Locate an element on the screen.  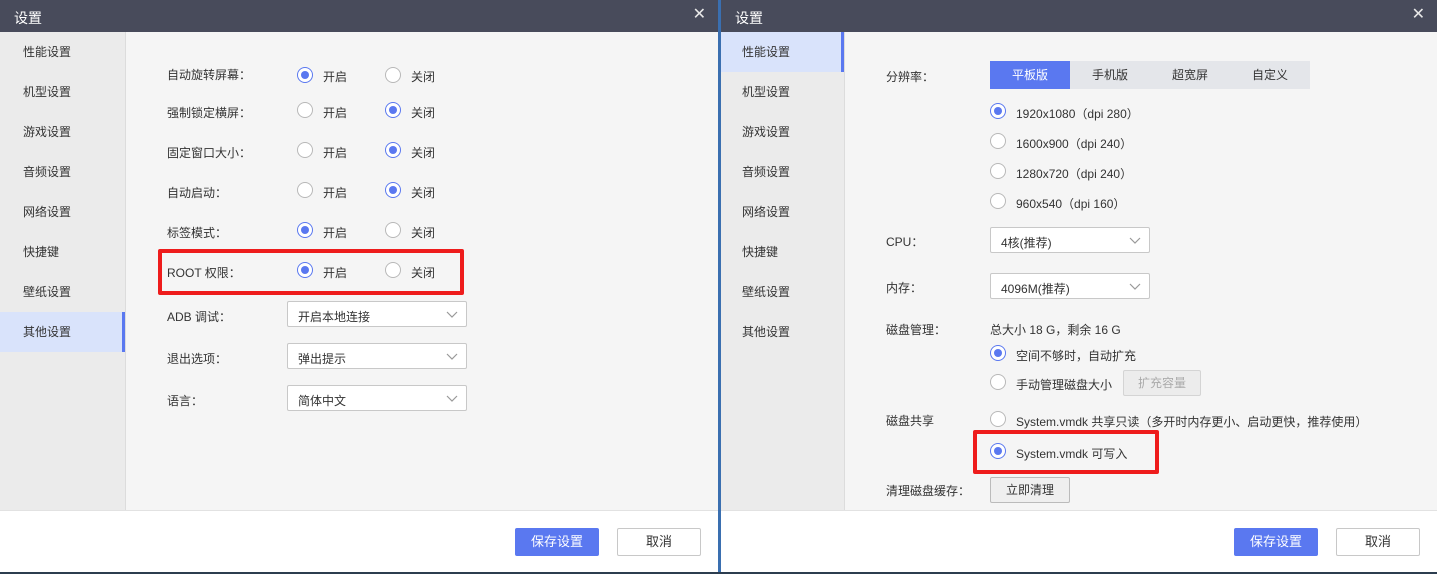
exit-option-label: 退出选项： is located at coordinates (197, 359).